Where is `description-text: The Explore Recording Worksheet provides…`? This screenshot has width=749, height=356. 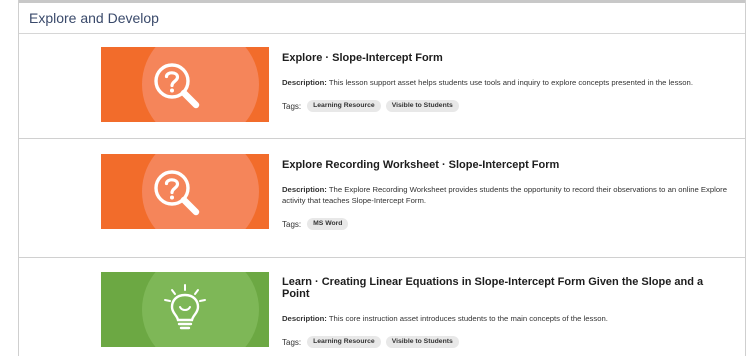
description-text: The Explore Recording Worksheet provides… is located at coordinates (504, 195).